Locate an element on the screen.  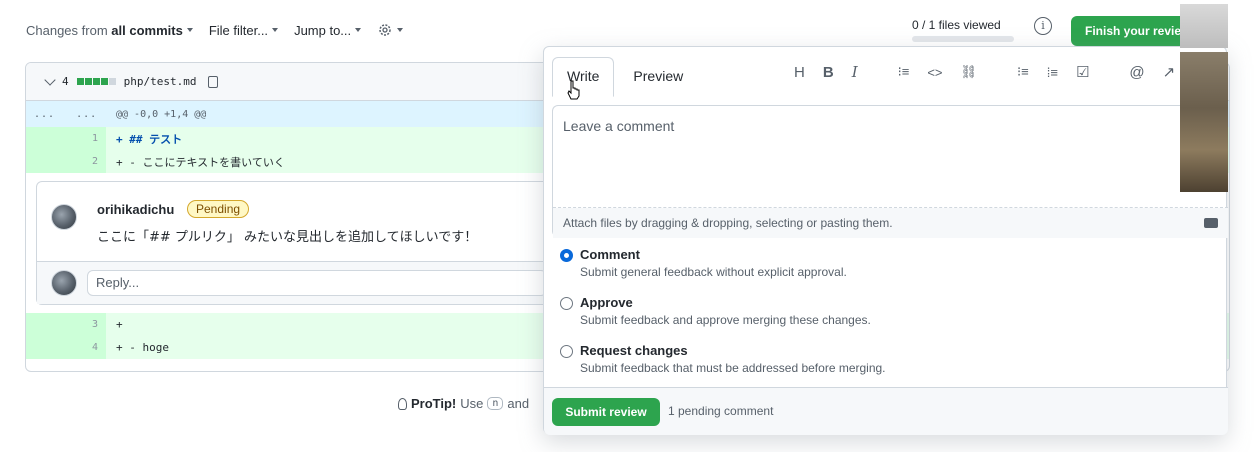
diffstat-neutral-block is located at coordinates (112, 81).